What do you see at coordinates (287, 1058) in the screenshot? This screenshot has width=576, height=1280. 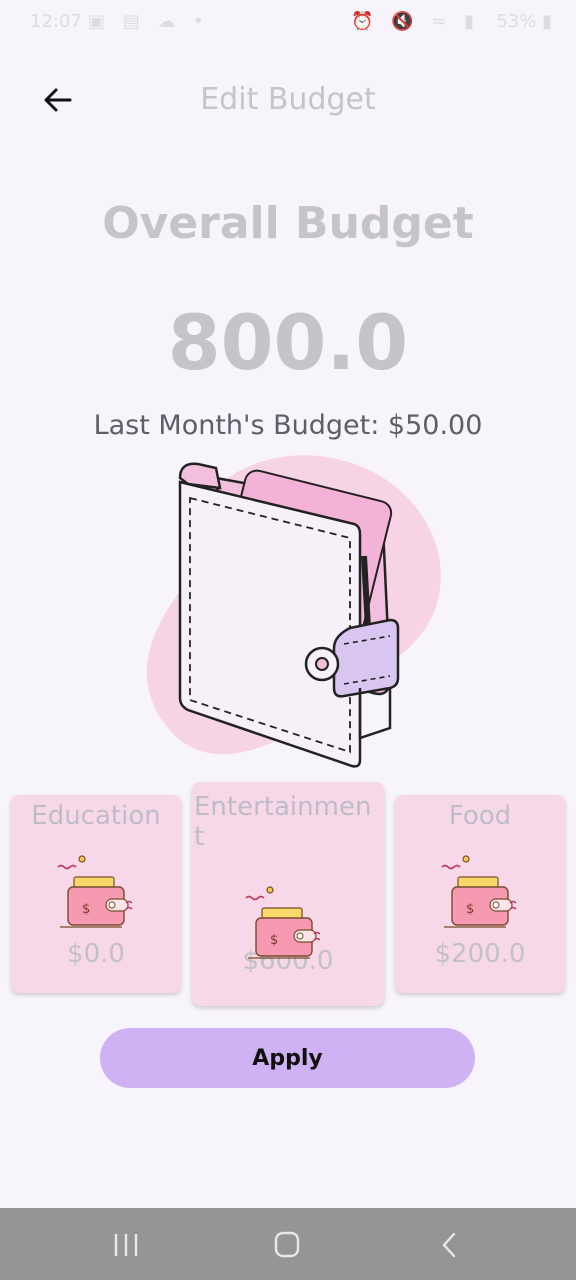 I see `apply-button: Apply` at bounding box center [287, 1058].